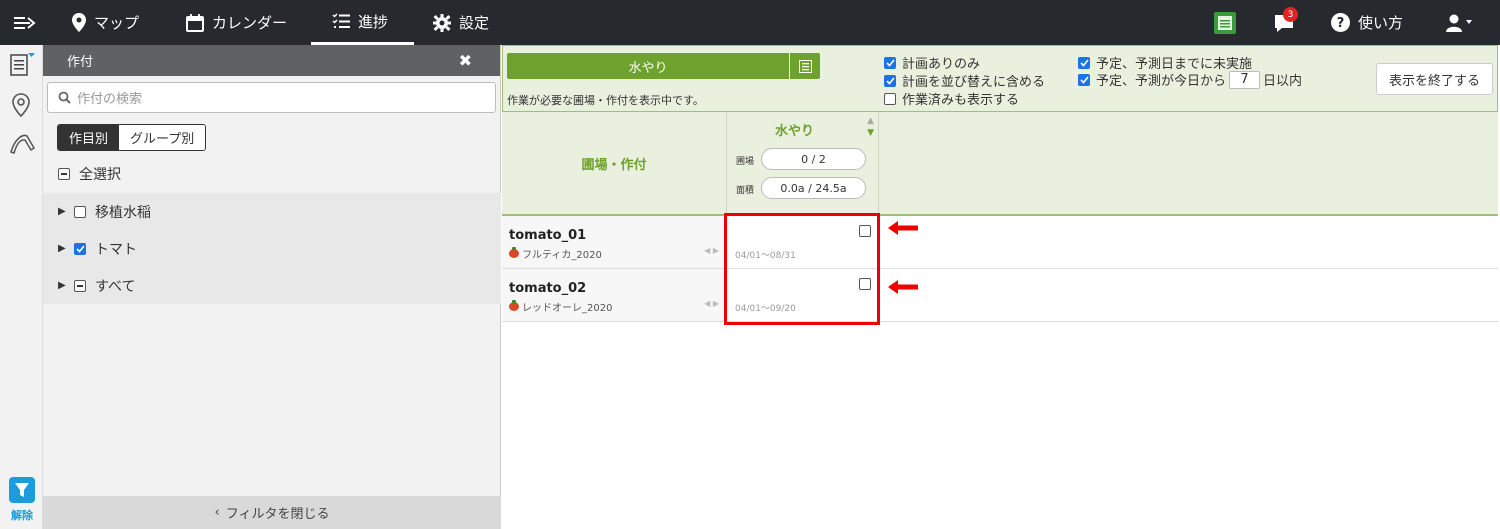 This screenshot has height=529, width=1500. What do you see at coordinates (1459, 23) in the screenshot?
I see `user-icon` at bounding box center [1459, 23].